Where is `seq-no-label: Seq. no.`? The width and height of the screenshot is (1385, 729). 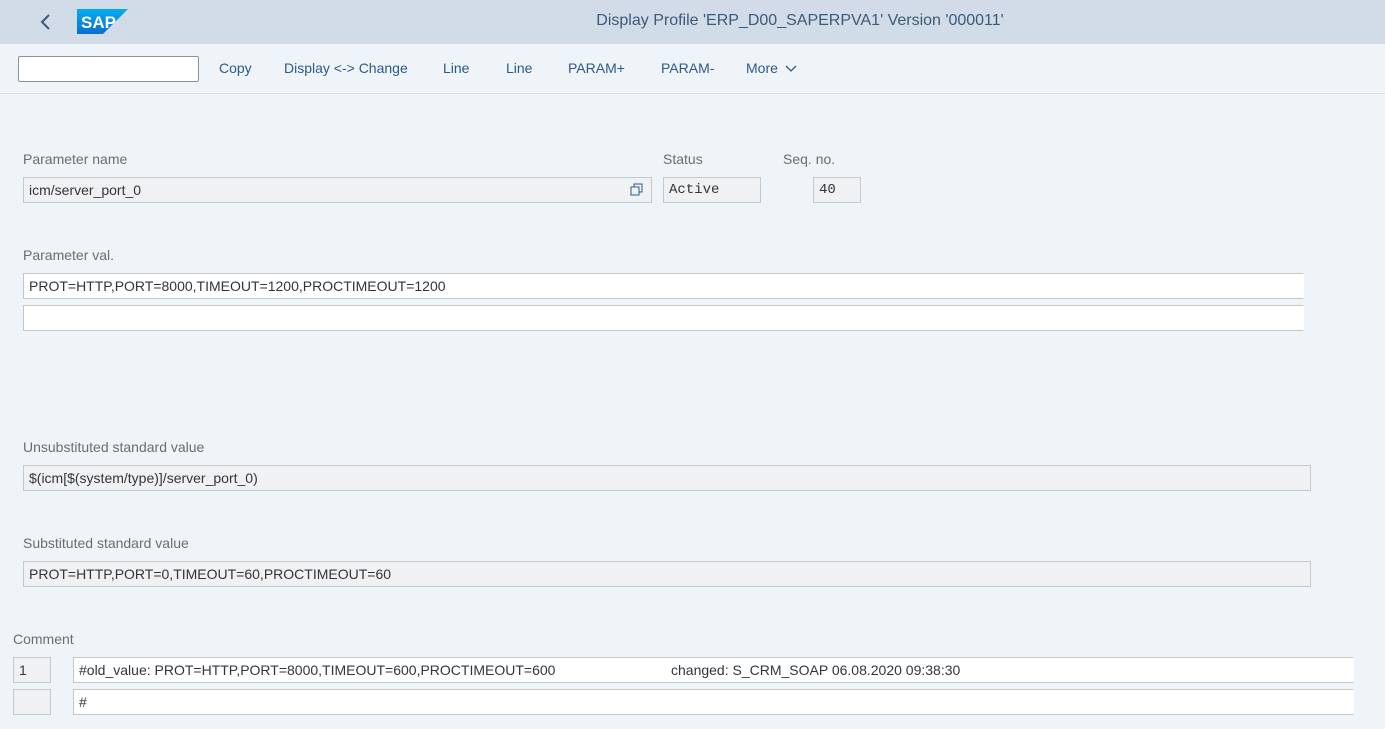
seq-no-label: Seq. no. is located at coordinates (809, 159).